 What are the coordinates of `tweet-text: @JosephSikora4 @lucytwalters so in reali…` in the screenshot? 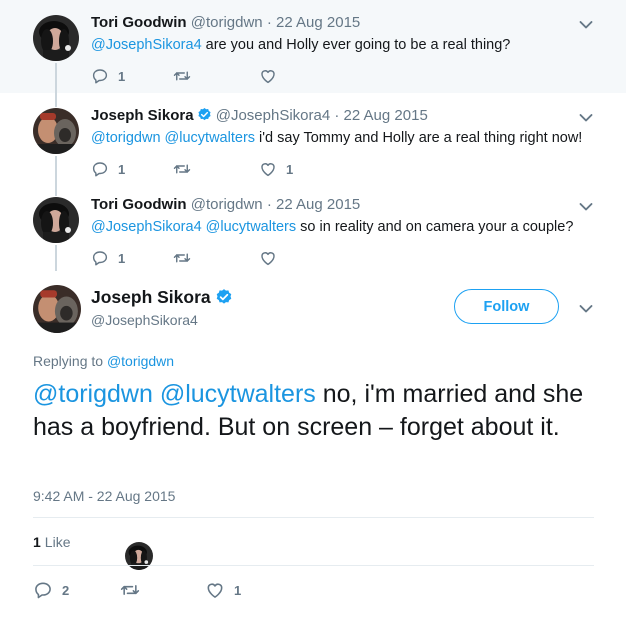 It's located at (332, 227).